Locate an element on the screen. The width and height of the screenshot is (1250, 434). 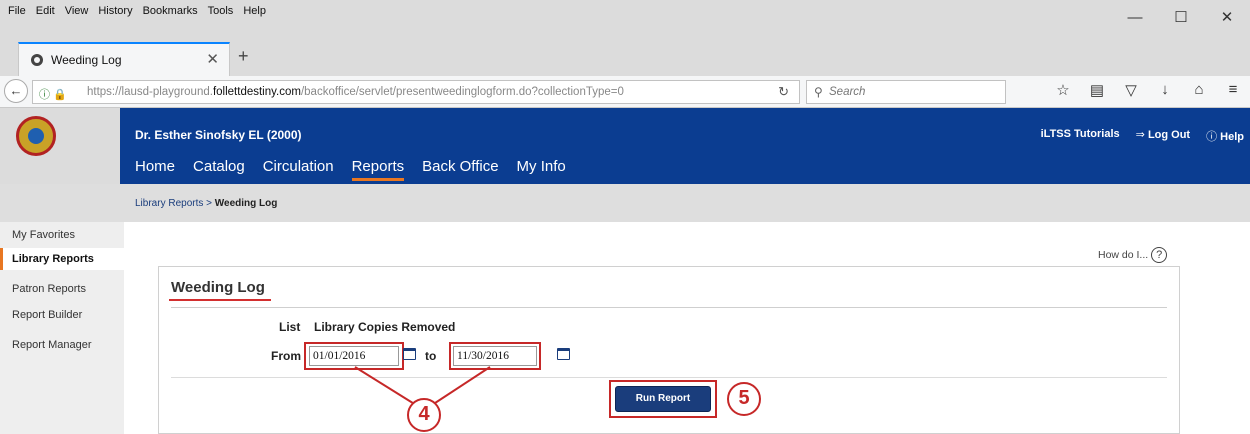
step-4-badge: 4 is located at coordinates (424, 415).